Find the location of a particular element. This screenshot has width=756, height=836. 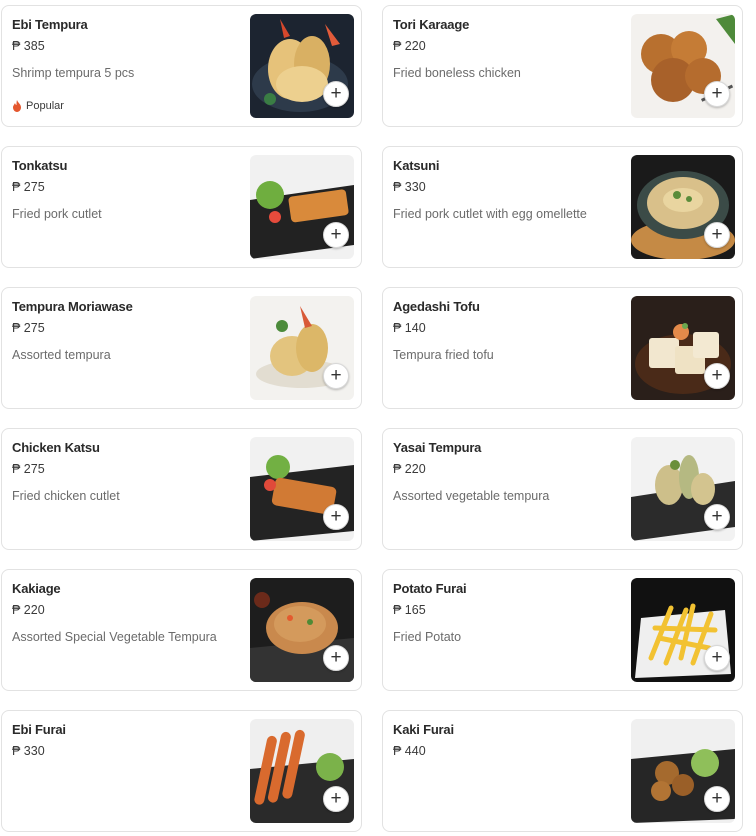

item-name: Potato Furai is located at coordinates (430, 588).